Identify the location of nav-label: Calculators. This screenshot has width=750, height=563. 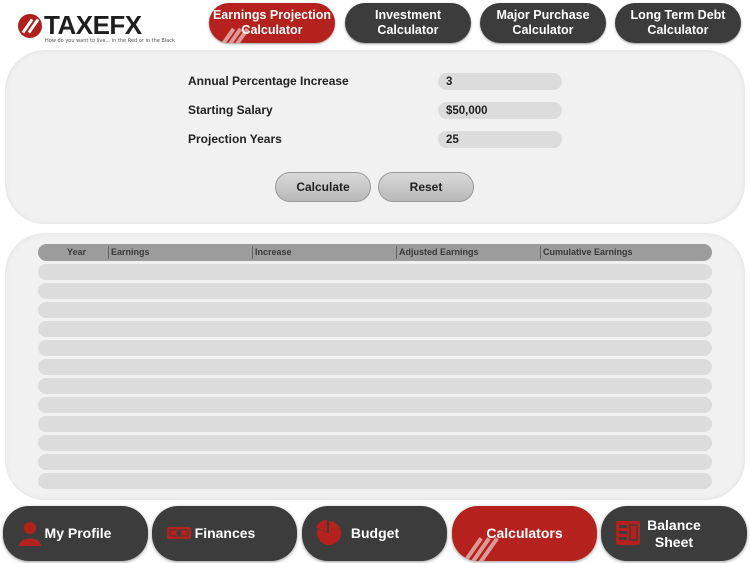
(524, 533).